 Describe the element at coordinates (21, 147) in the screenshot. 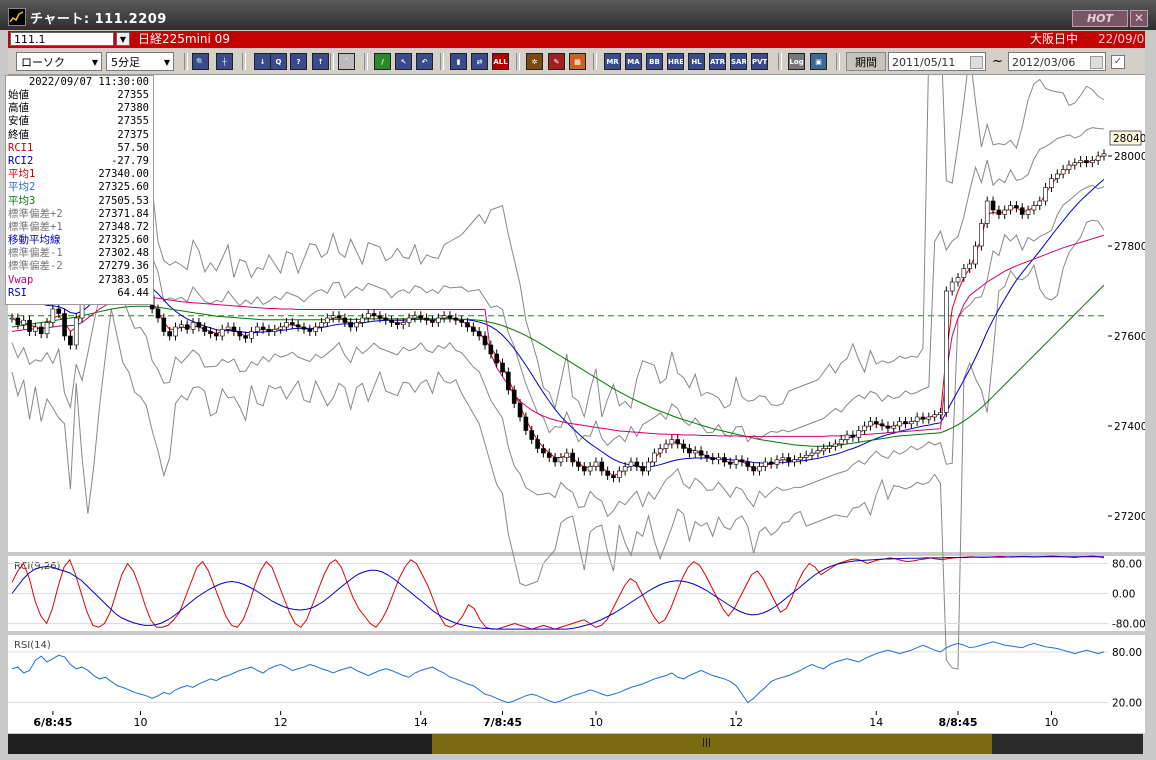

I see `data-window-key: RCI1` at that location.